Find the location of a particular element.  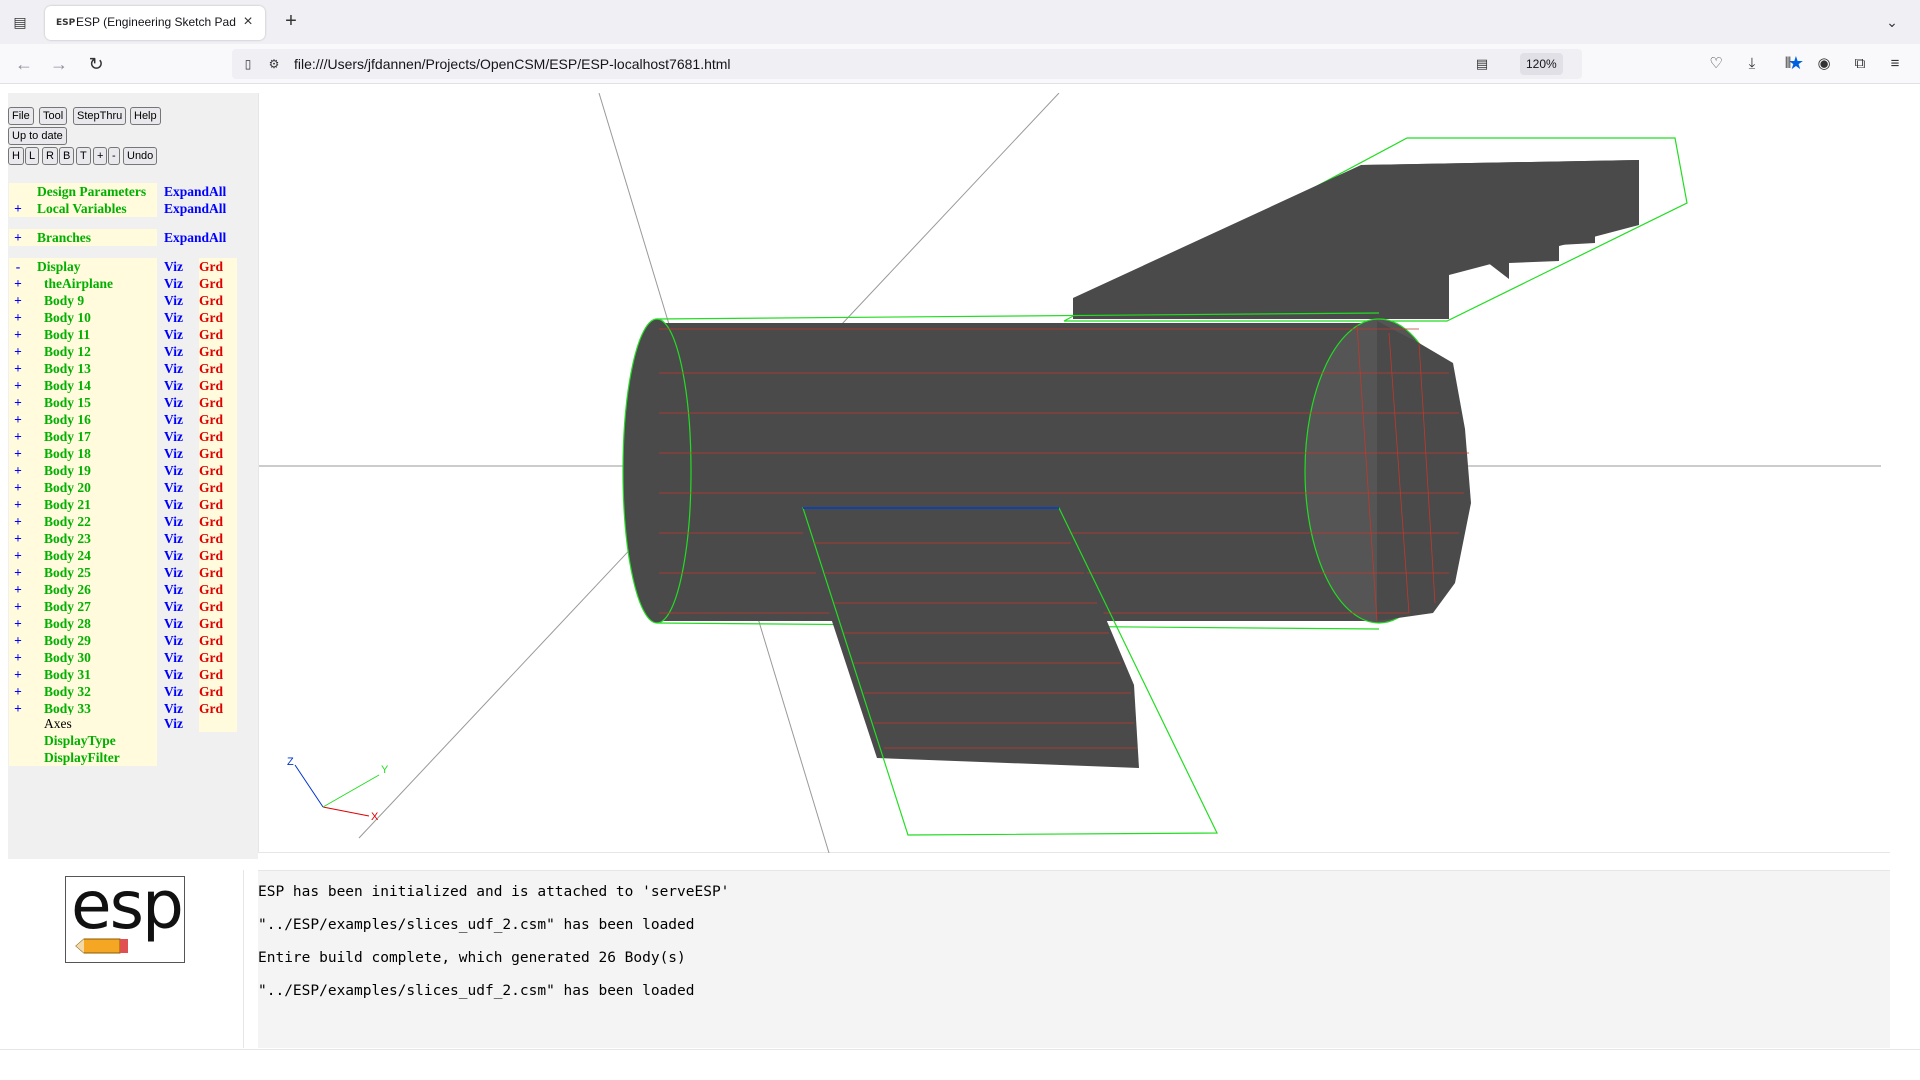

collapse-toggle: - is located at coordinates (18, 266).